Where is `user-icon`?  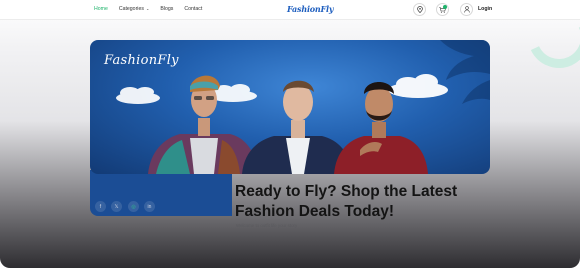
user-icon is located at coordinates (466, 9).